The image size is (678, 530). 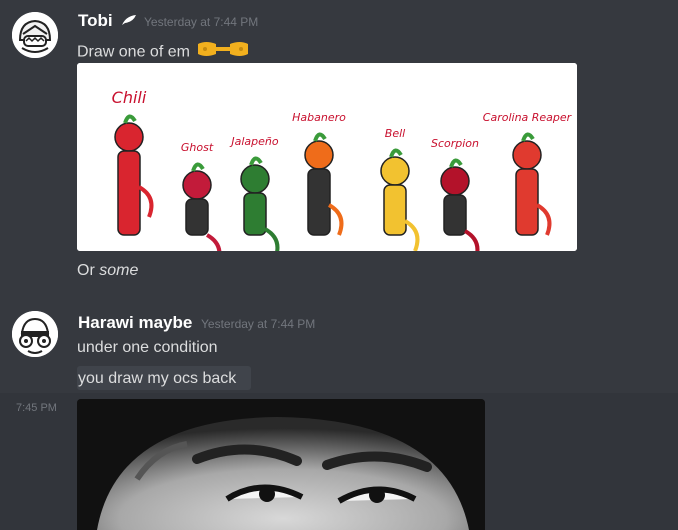 I want to click on pepper-character-label: Ghost, so click(x=197, y=147).